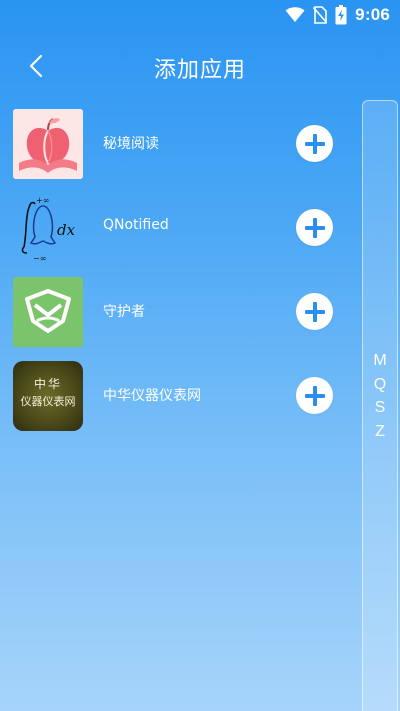 The width and height of the screenshot is (400, 711). What do you see at coordinates (379, 361) in the screenshot?
I see `index-letter-m: M` at bounding box center [379, 361].